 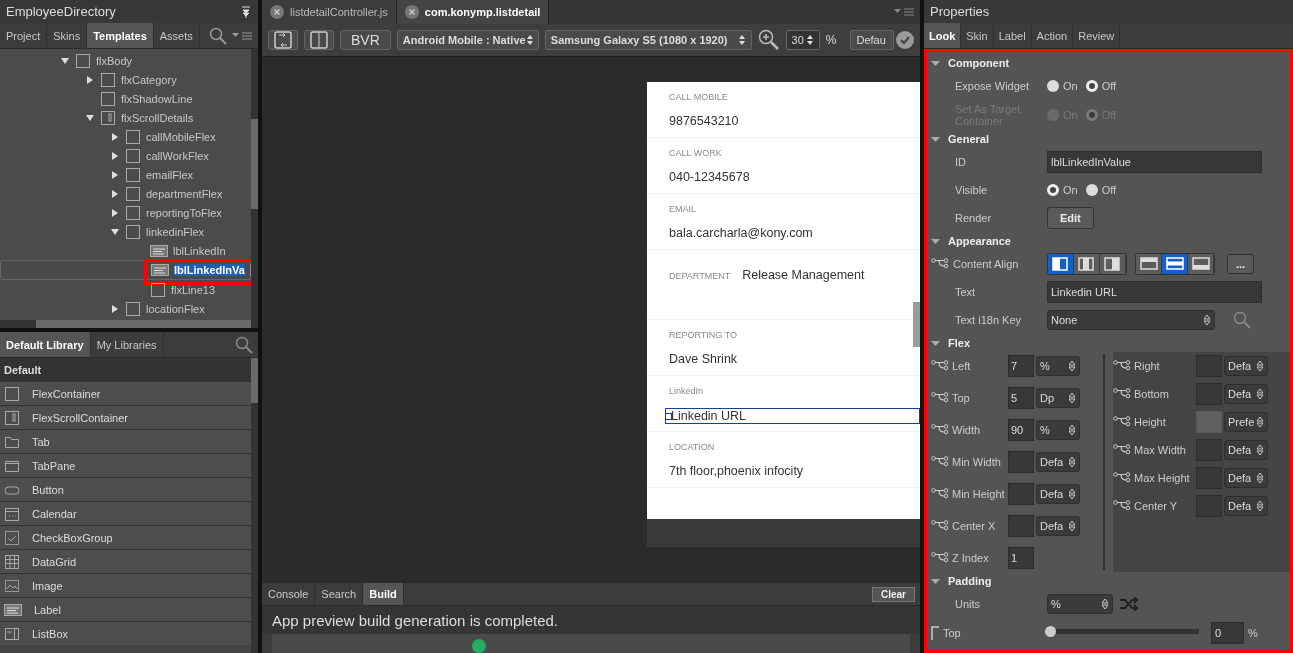 I want to click on widget-item: ListBox, so click(x=50, y=633).